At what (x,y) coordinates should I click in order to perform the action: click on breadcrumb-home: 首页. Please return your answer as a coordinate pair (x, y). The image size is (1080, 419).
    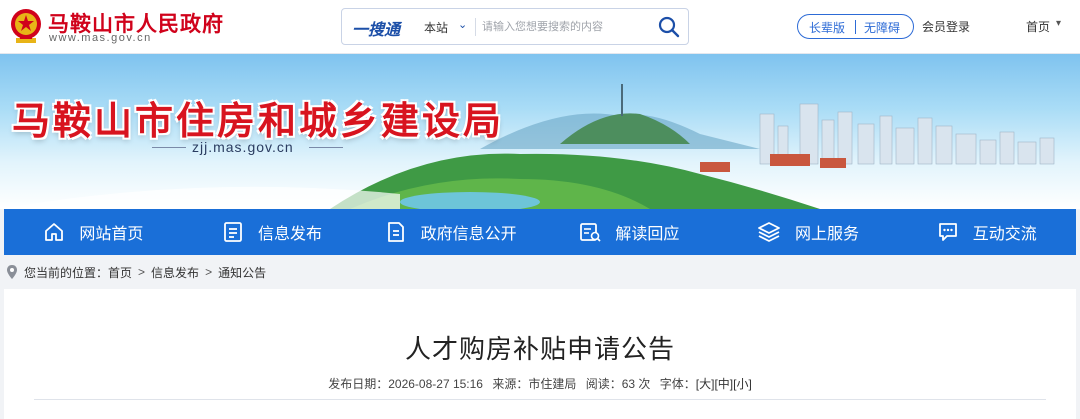
    Looking at the image, I should click on (120, 272).